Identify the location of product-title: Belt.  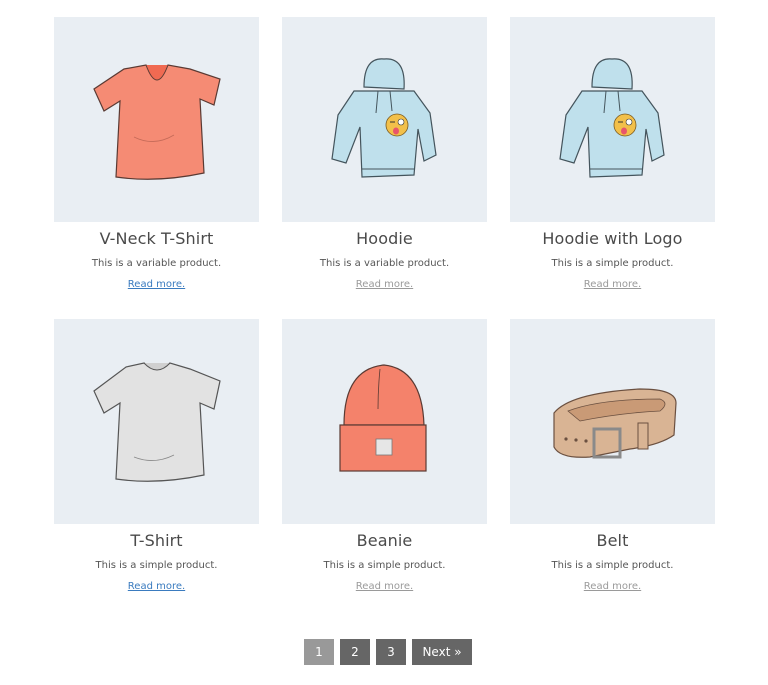
(612, 540).